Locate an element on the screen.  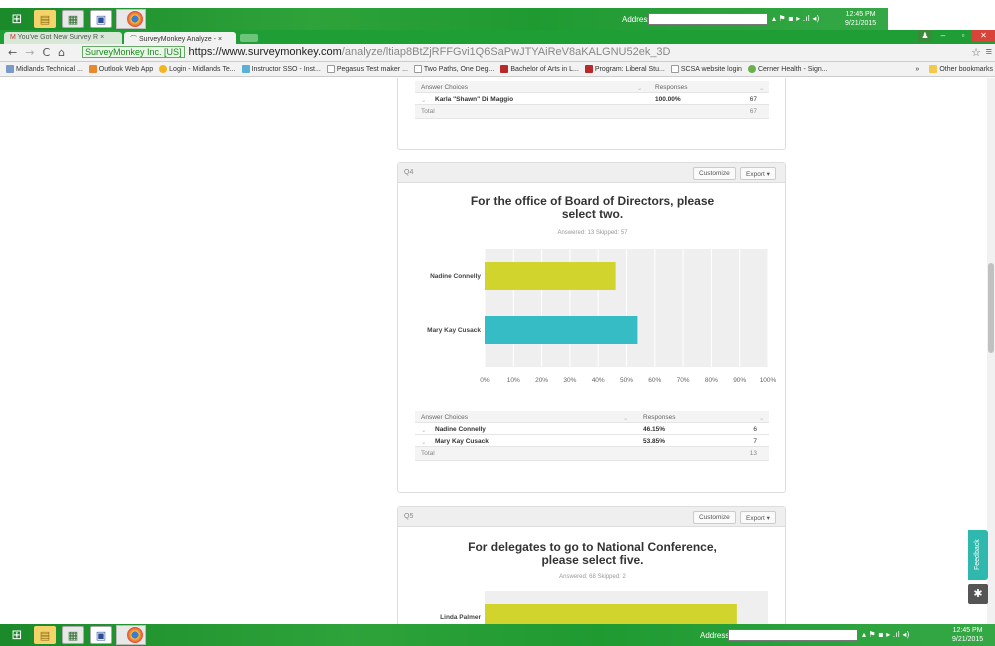
choice-count: 67 is located at coordinates (753, 99).